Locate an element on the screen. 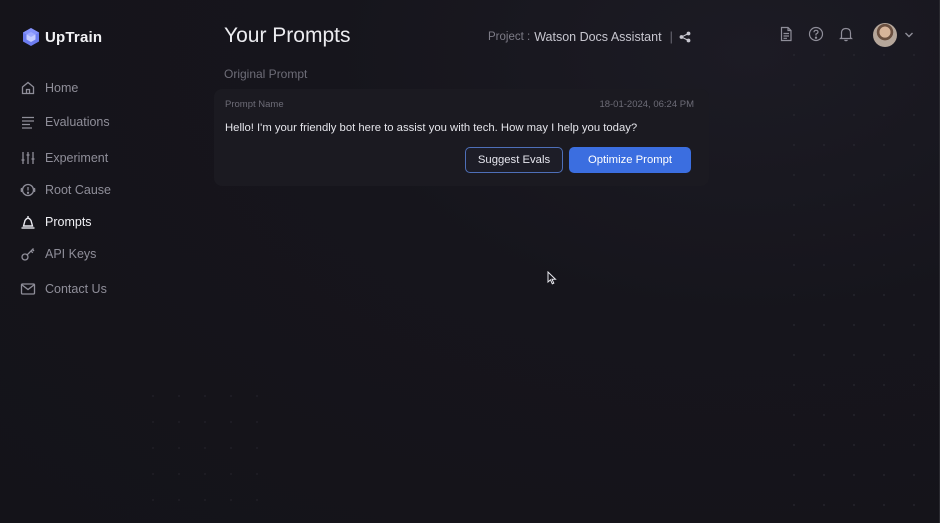 This screenshot has width=940, height=523. sidebar-item-home: Home is located at coordinates (49, 88).